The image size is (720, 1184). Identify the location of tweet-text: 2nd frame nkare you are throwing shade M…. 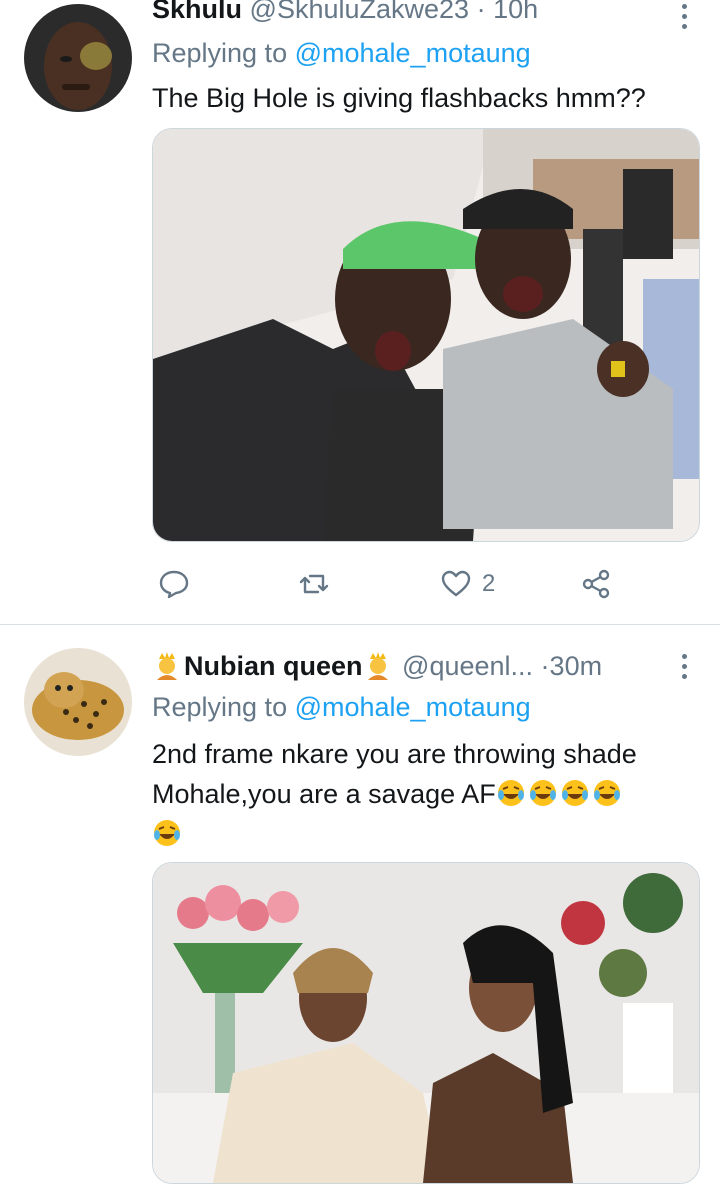
(424, 794).